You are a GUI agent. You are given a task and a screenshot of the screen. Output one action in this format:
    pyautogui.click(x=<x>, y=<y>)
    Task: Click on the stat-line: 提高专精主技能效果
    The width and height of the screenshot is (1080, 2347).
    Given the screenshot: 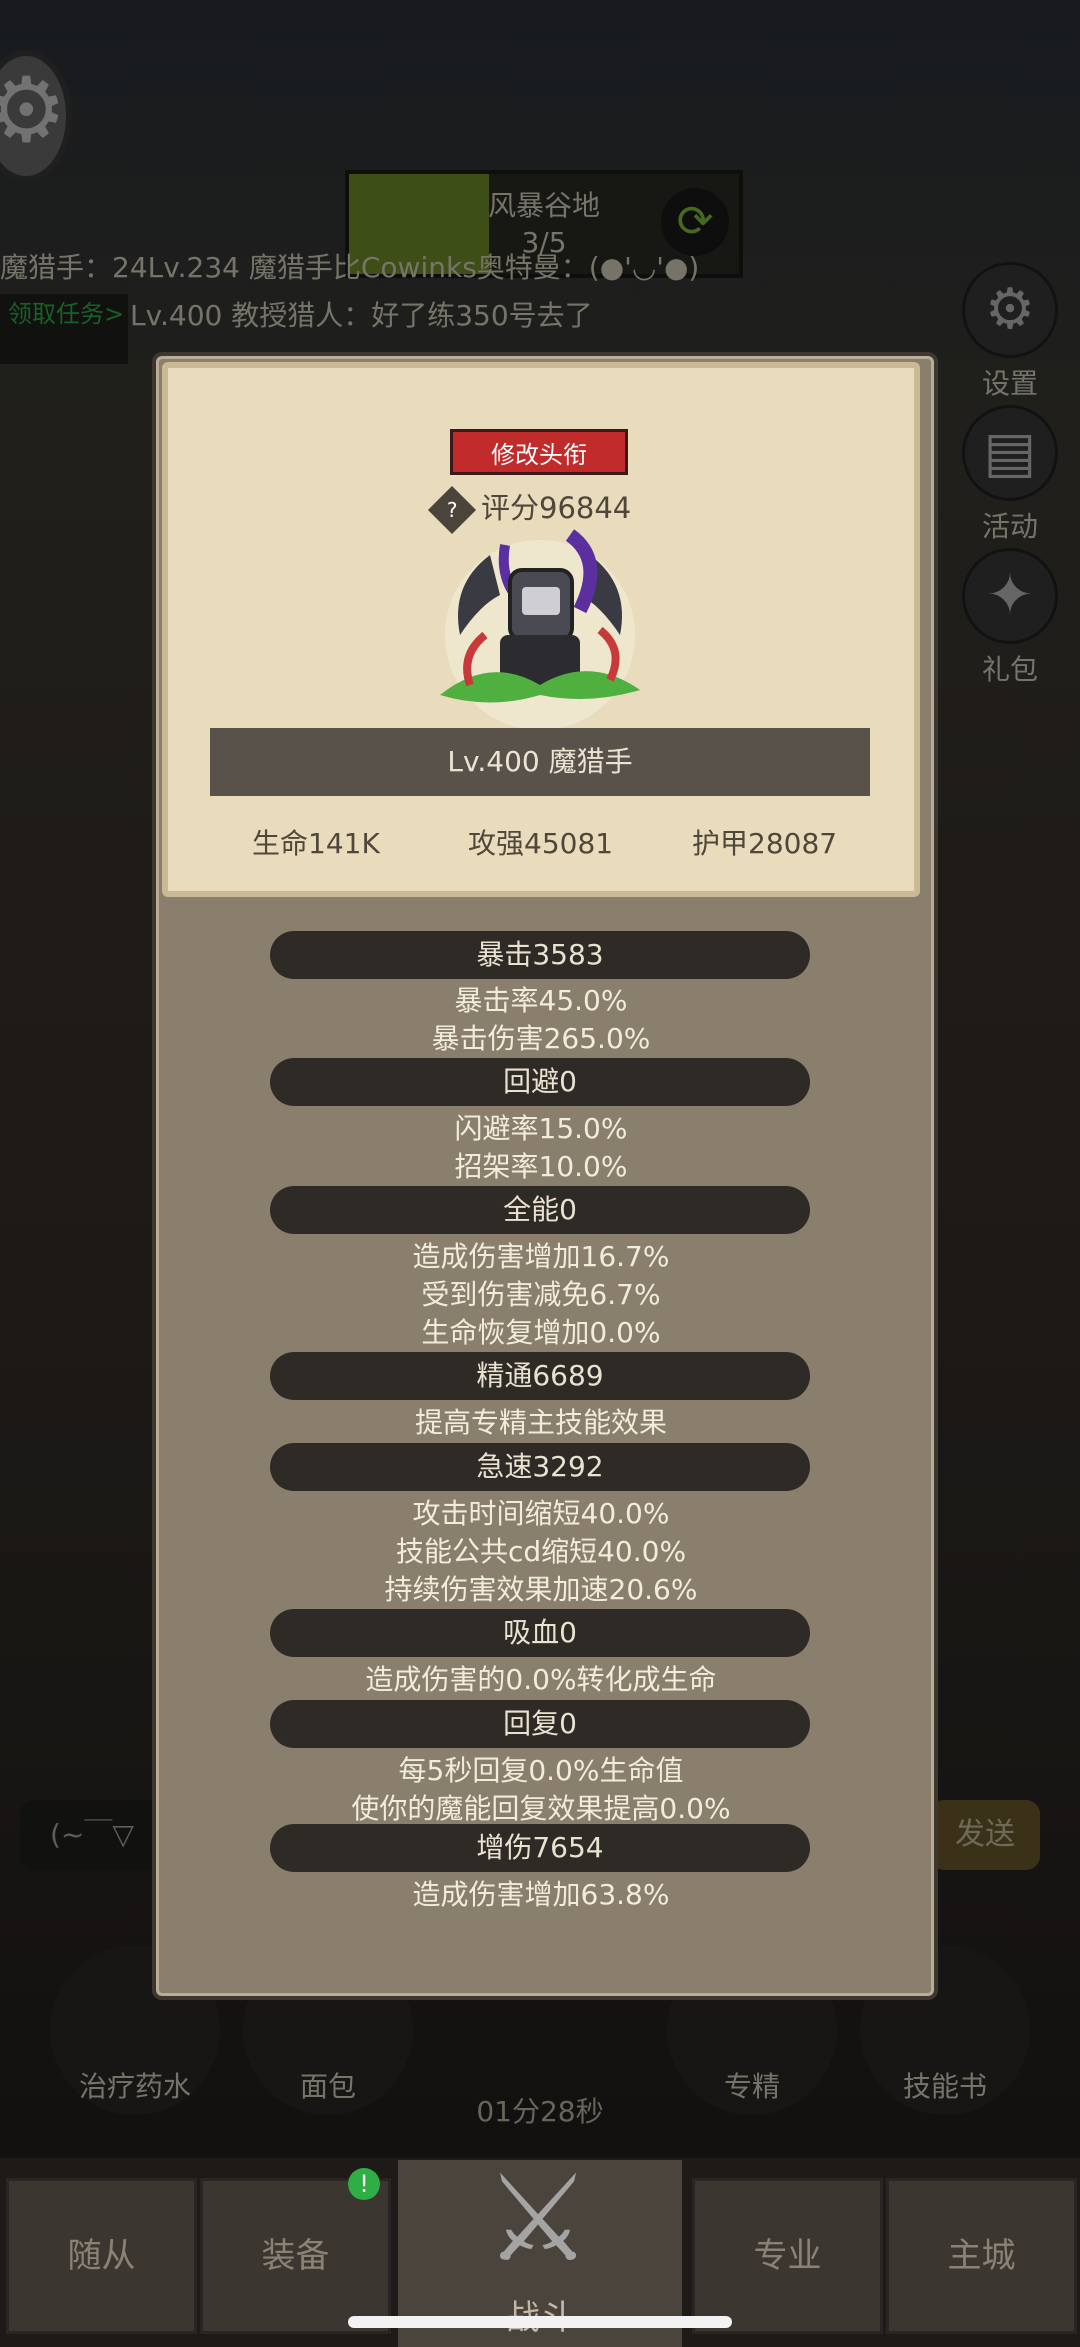 What is the action you would take?
    pyautogui.click(x=540, y=1422)
    